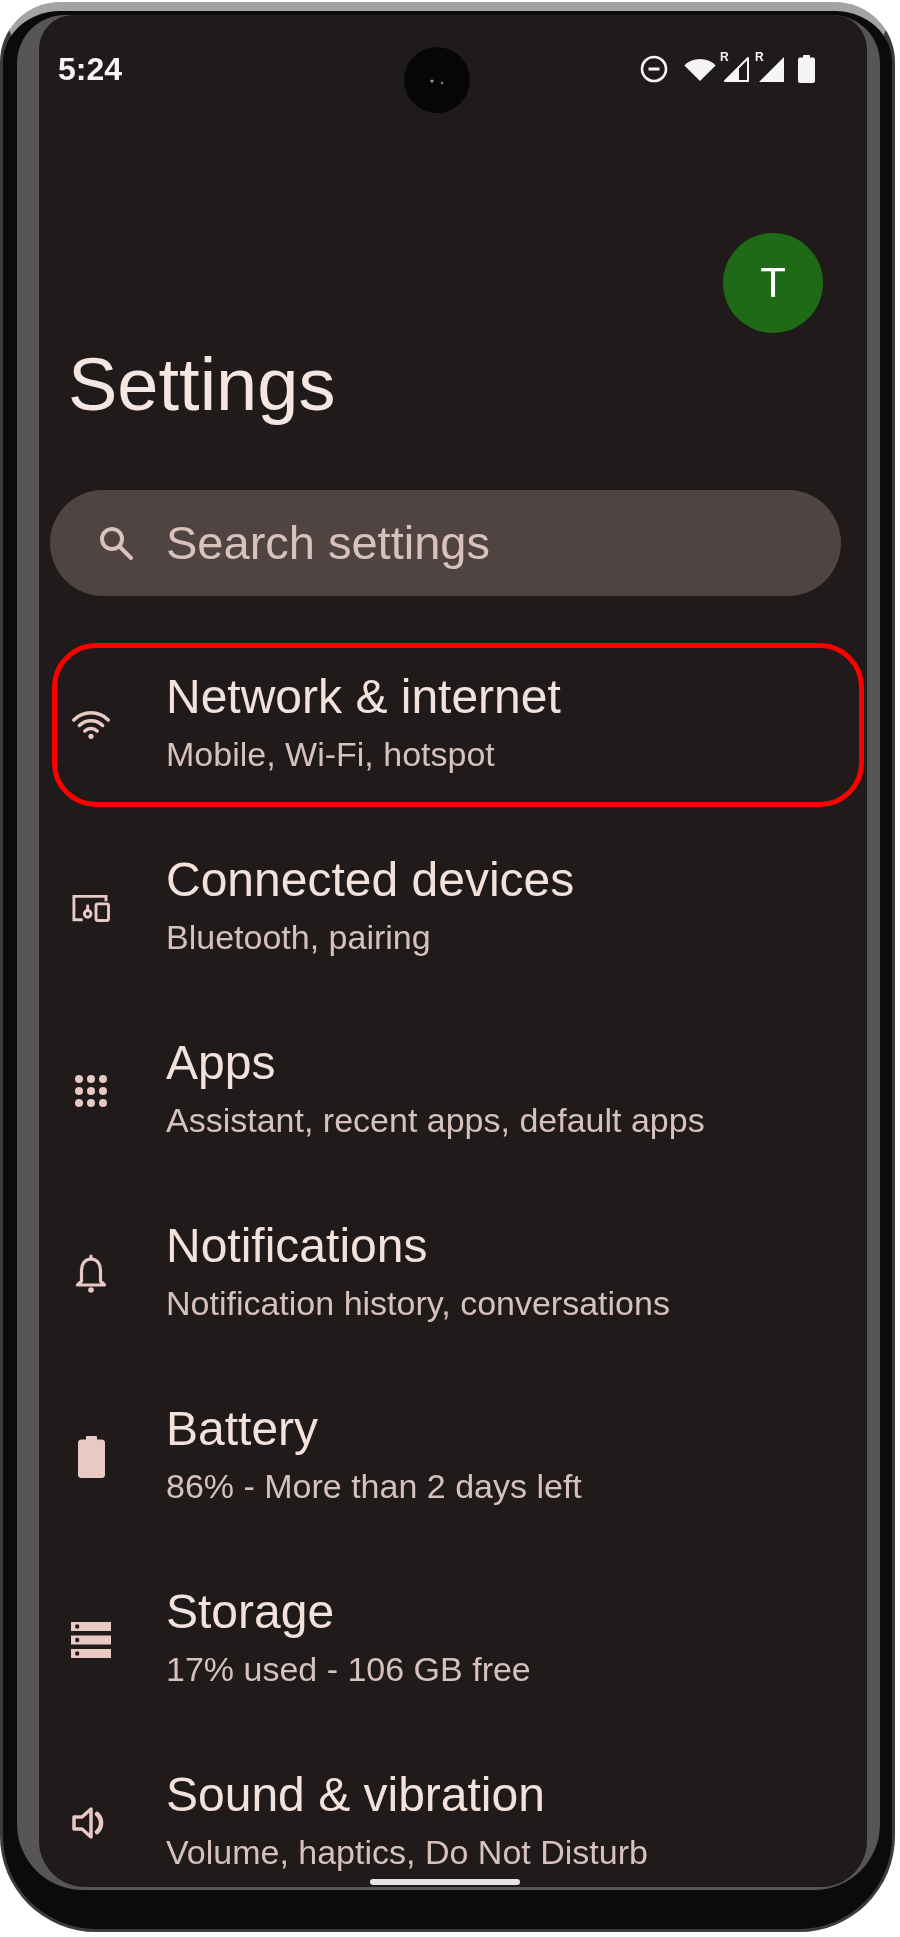  Describe the element at coordinates (700, 69) in the screenshot. I see `wifi-icon` at that location.